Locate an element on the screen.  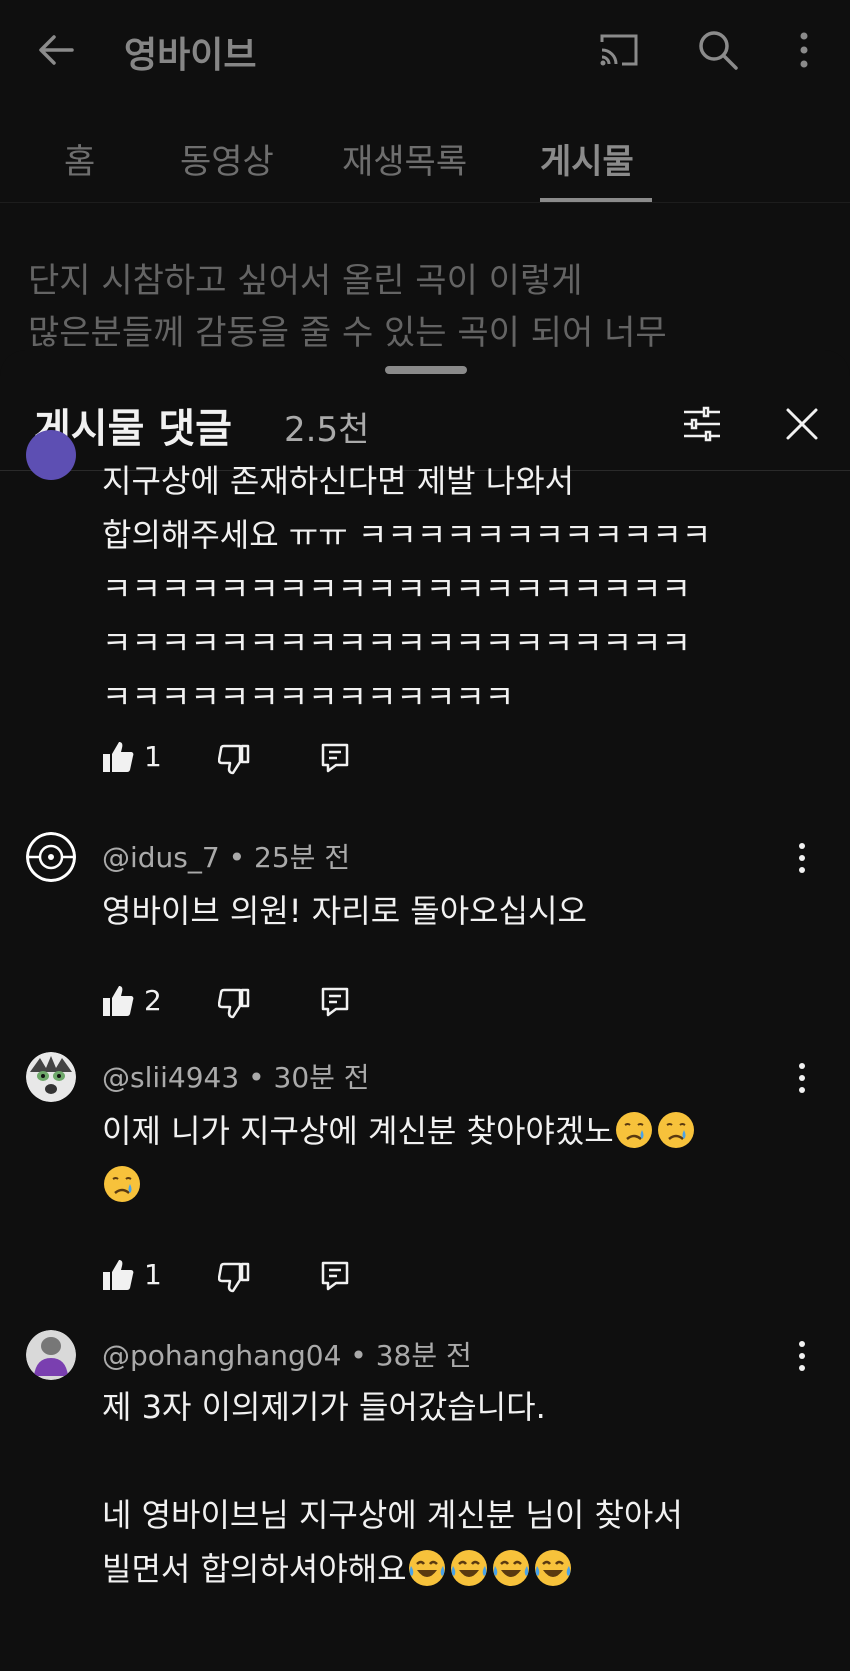
comment-meta: @slii4943 • 30분 전 is located at coordinates (236, 1076).